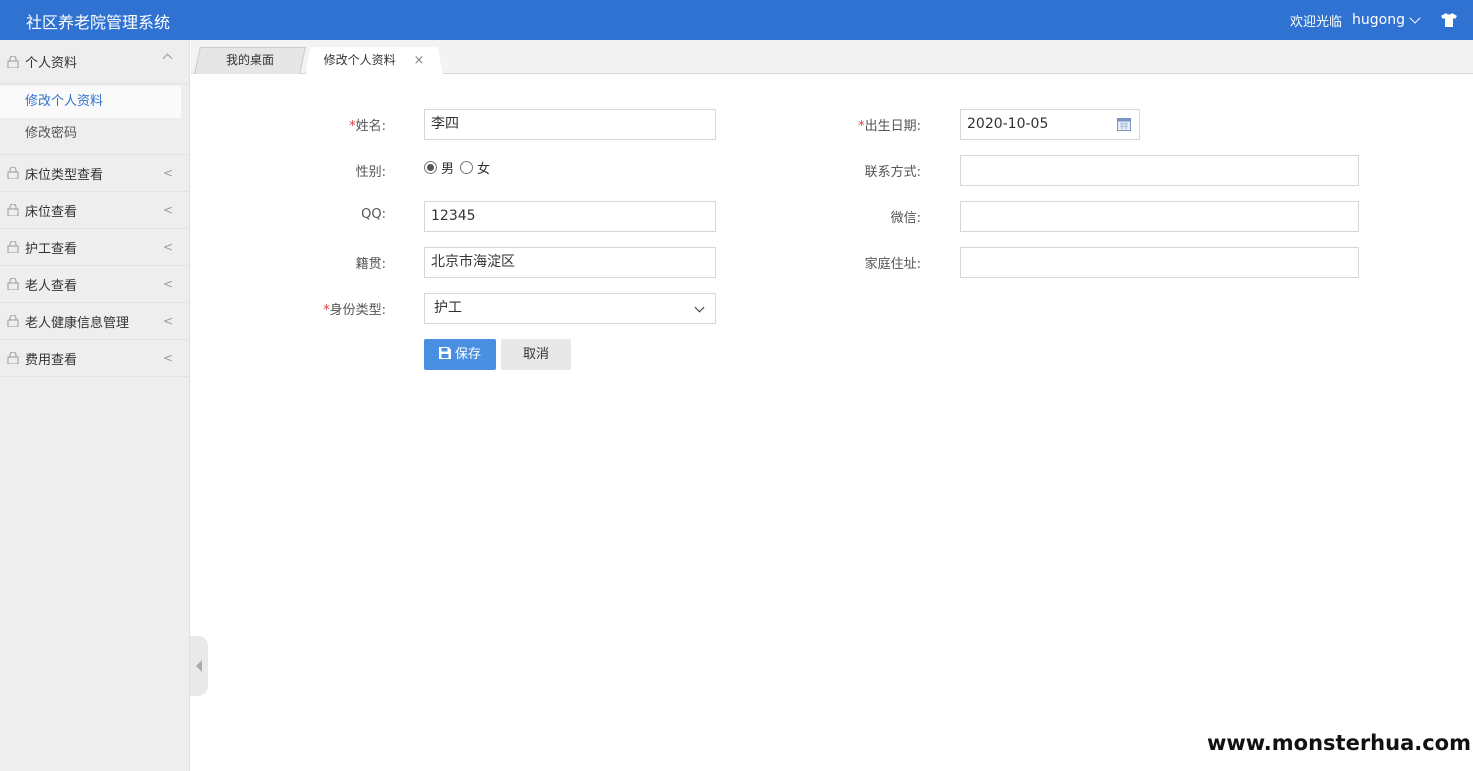 This screenshot has height=771, width=1473. I want to click on tab-edit-profile: 修改个人资料 ×, so click(374, 60).